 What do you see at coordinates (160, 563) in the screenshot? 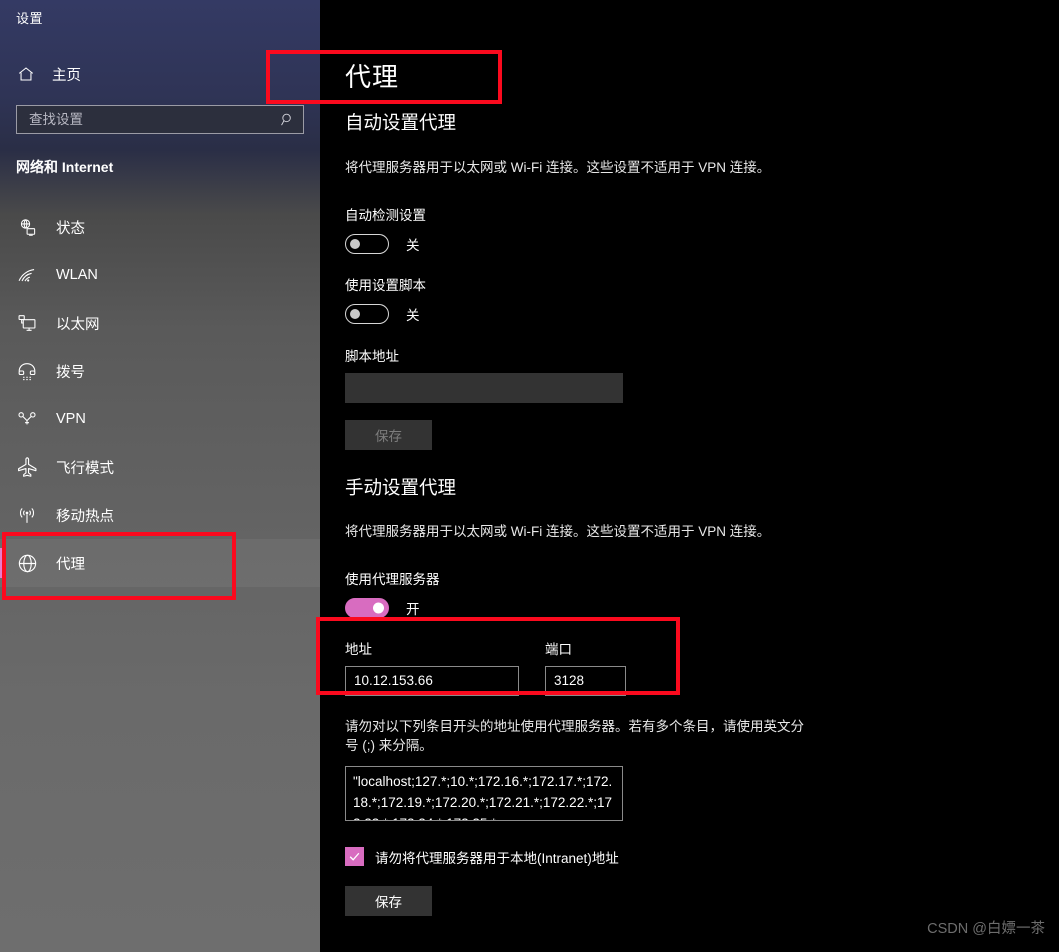
I see `sidebar-item-proxy: 代理` at bounding box center [160, 563].